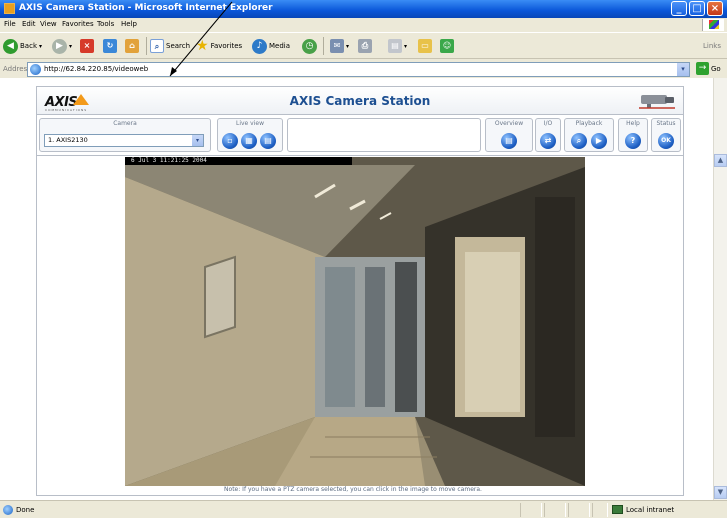 This screenshot has height=518, width=727. I want to click on status-group: Status OK, so click(666, 135).